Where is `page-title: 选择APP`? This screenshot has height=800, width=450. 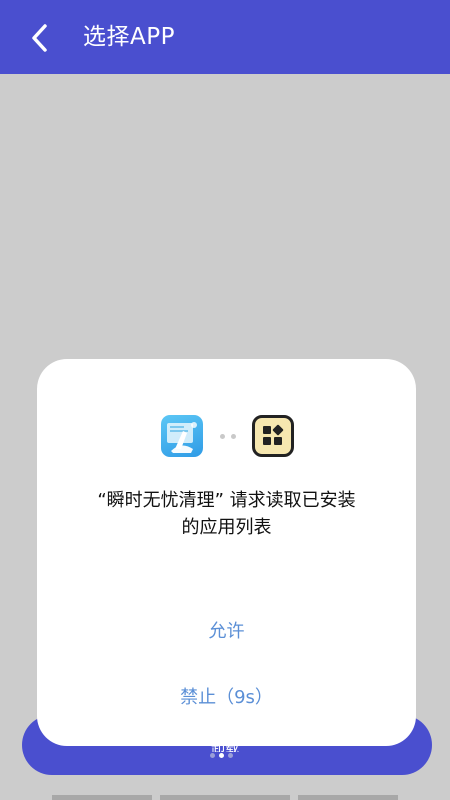
page-title: 选择APP is located at coordinates (129, 37).